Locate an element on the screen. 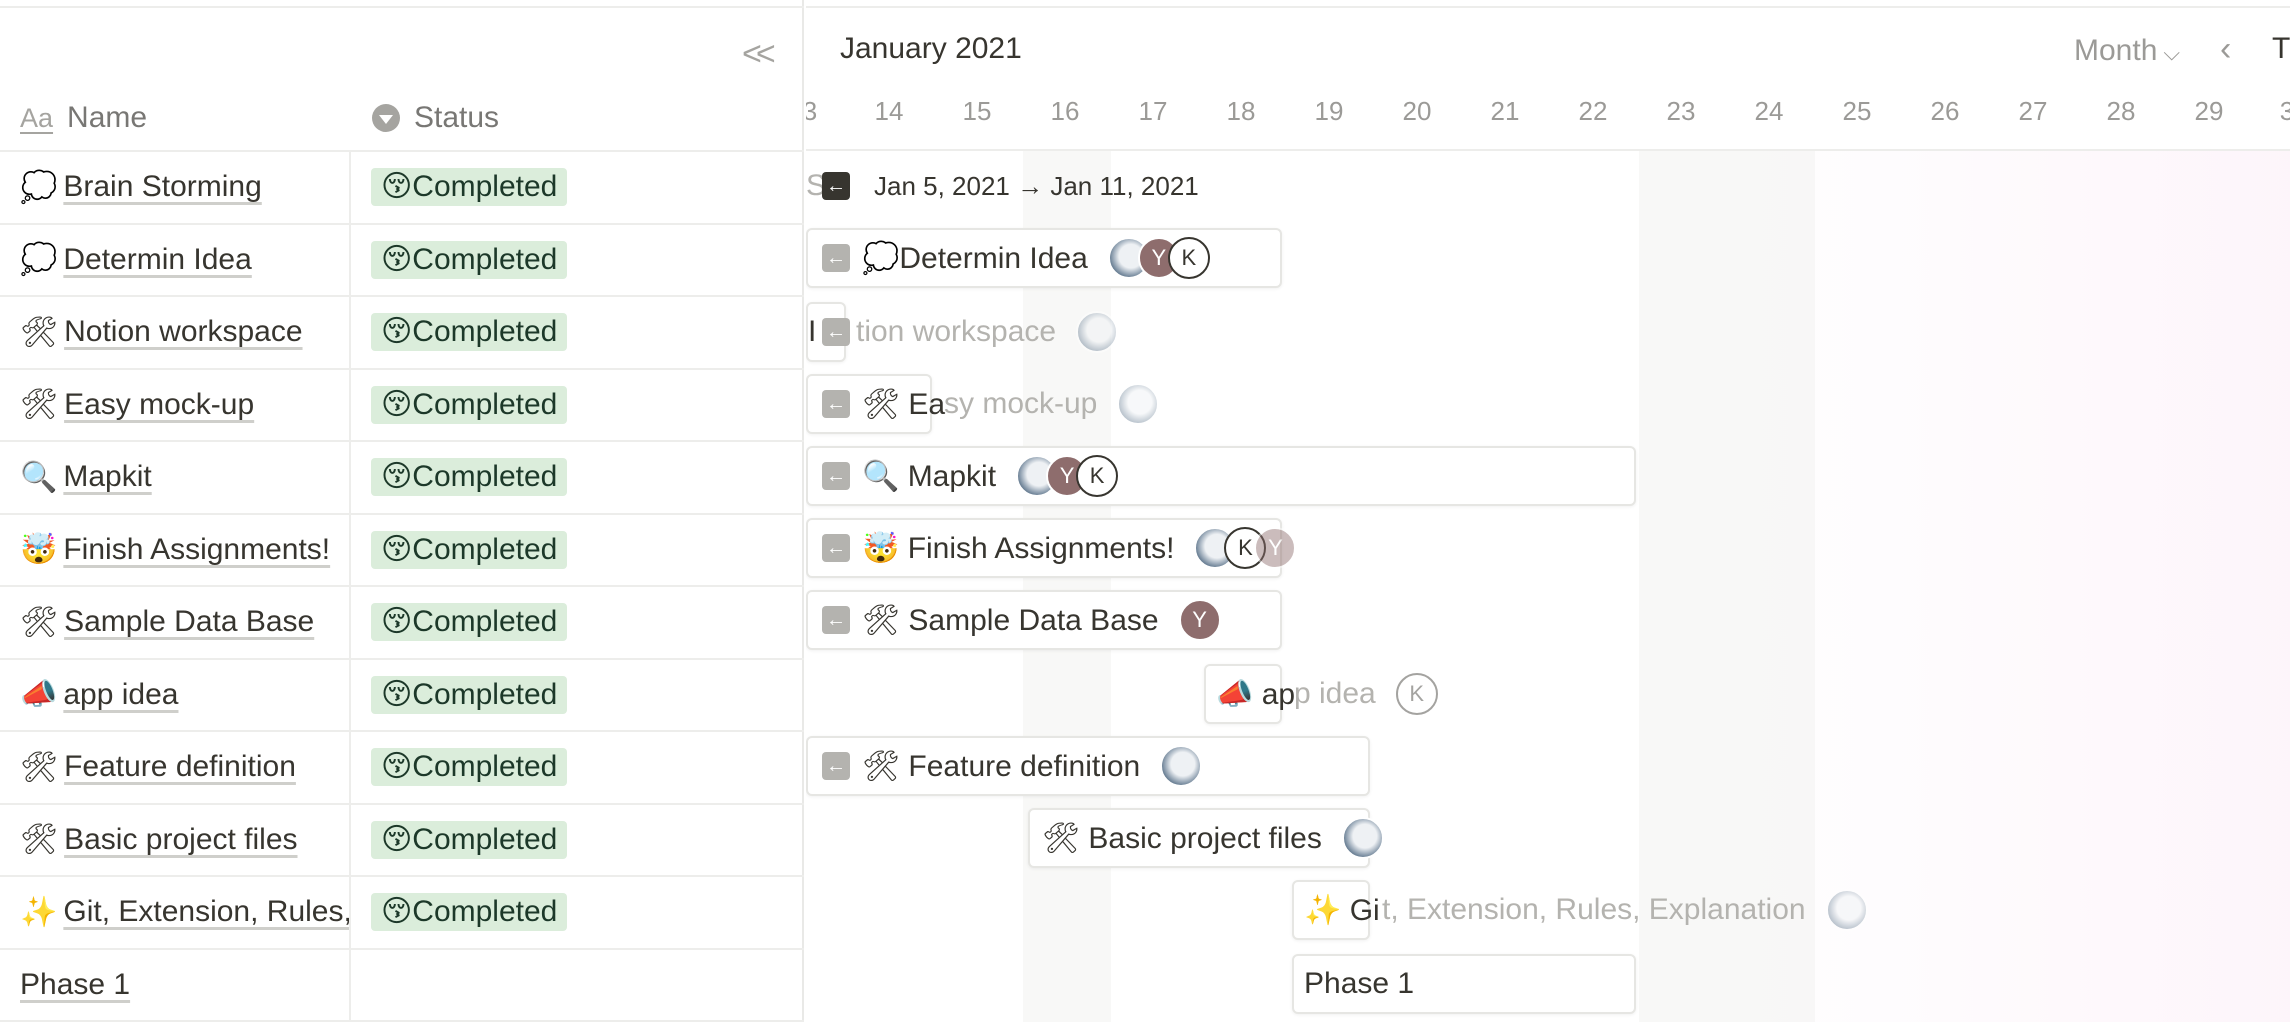 This screenshot has width=2290, height=1022. timeline-bar-label: 🔍 Mapkit Y K is located at coordinates (990, 476).